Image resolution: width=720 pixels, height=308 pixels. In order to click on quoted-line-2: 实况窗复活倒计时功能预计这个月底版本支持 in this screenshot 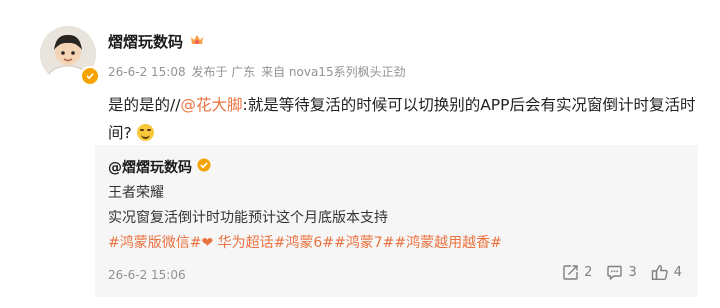, I will do `click(248, 218)`.